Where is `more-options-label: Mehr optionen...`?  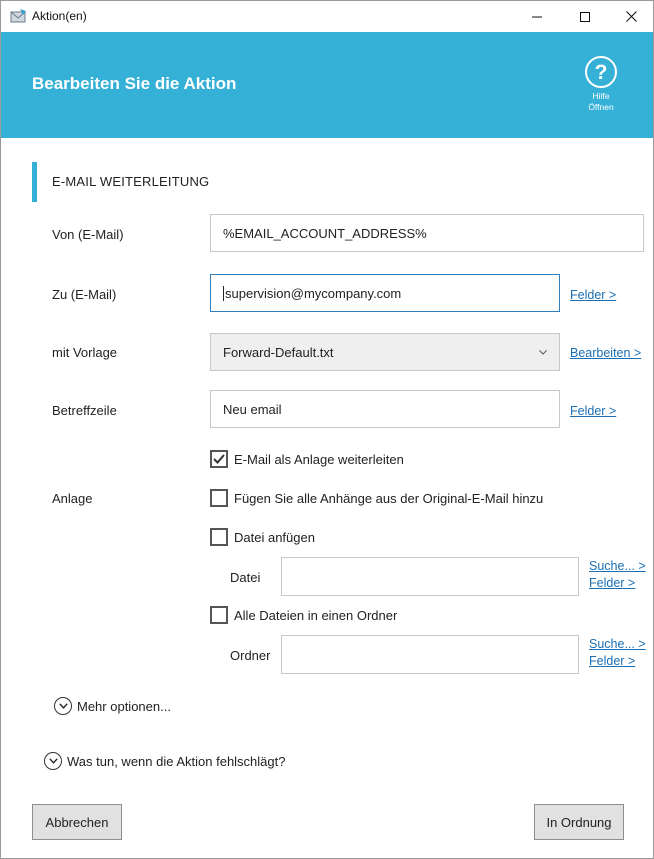 more-options-label: Mehr optionen... is located at coordinates (124, 706).